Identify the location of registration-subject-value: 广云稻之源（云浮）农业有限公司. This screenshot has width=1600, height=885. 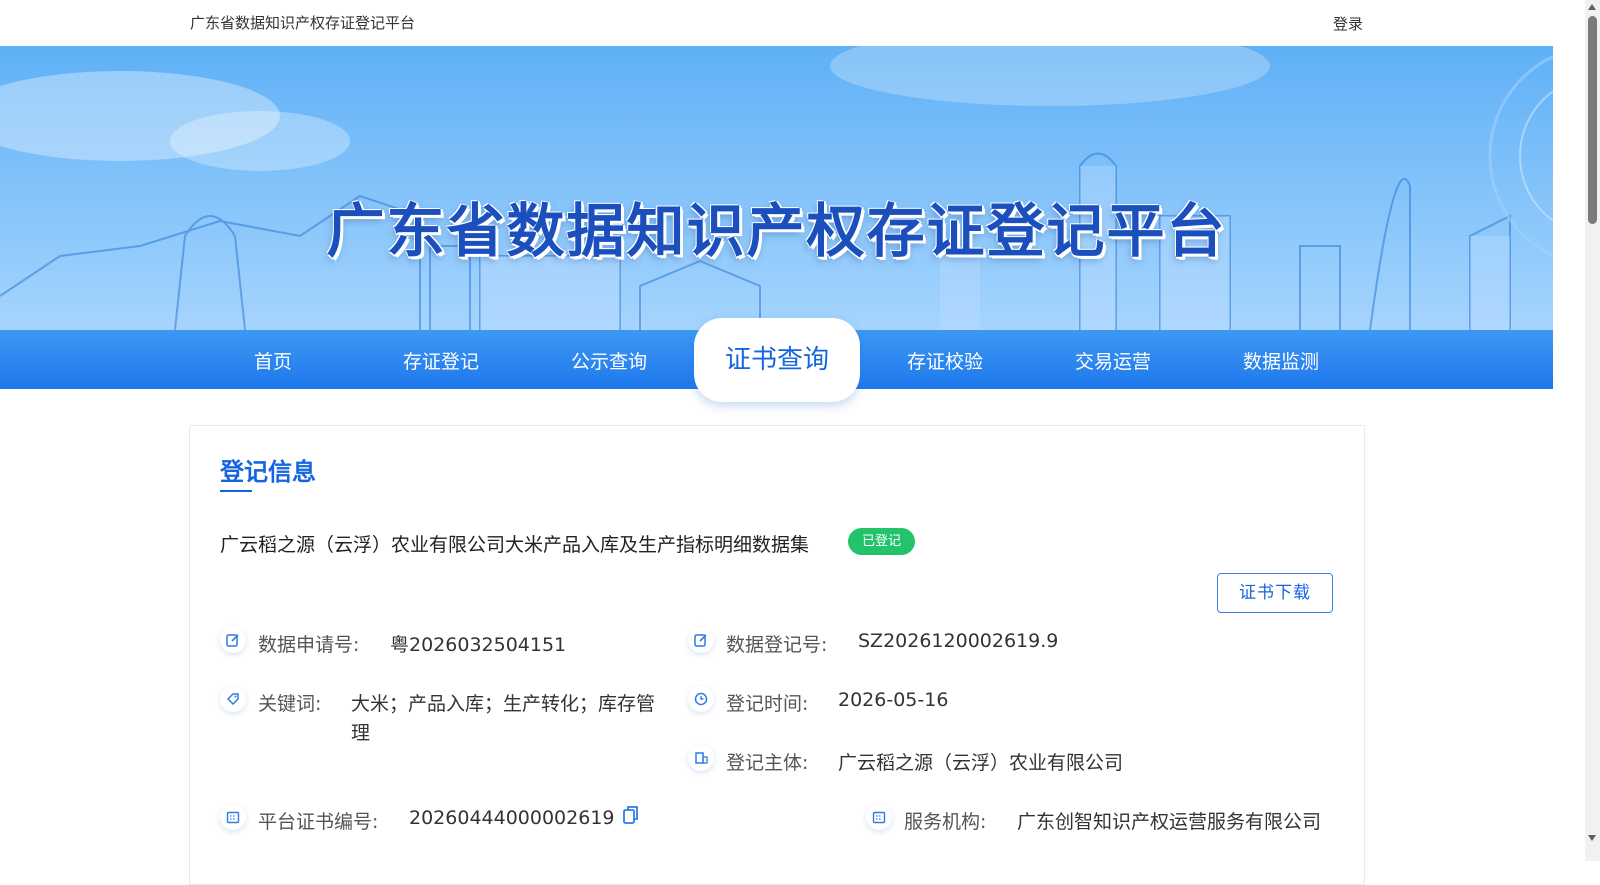
(981, 763).